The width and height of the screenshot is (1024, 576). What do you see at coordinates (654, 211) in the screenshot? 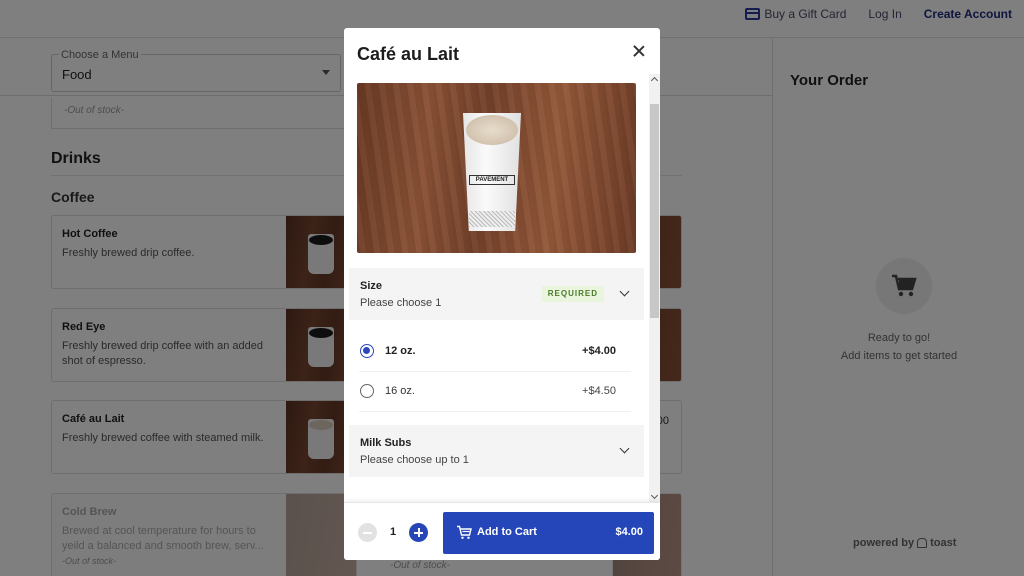
I see `scrollbar-thumb` at bounding box center [654, 211].